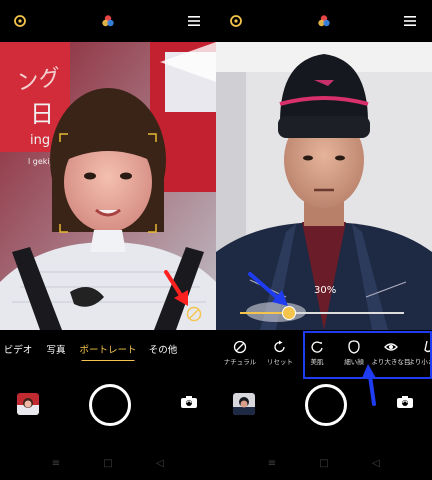 The width and height of the screenshot is (432, 480). I want to click on signage-text-3: ing, so click(40, 140).